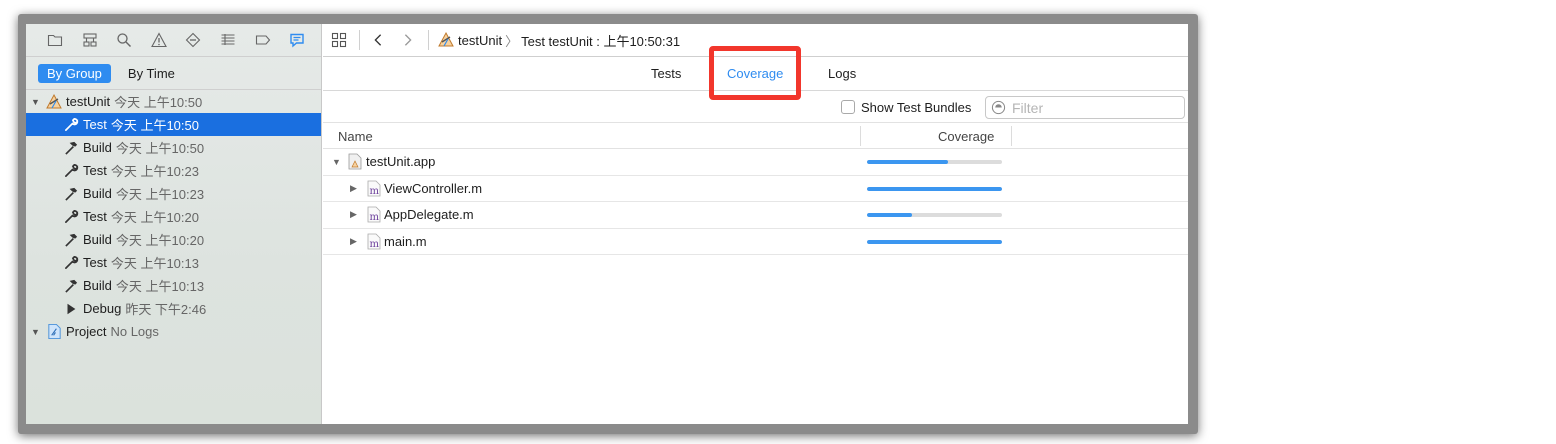 The width and height of the screenshot is (1556, 444). What do you see at coordinates (755, 189) in the screenshot?
I see `table-row: ▶ m ViewController.m` at bounding box center [755, 189].